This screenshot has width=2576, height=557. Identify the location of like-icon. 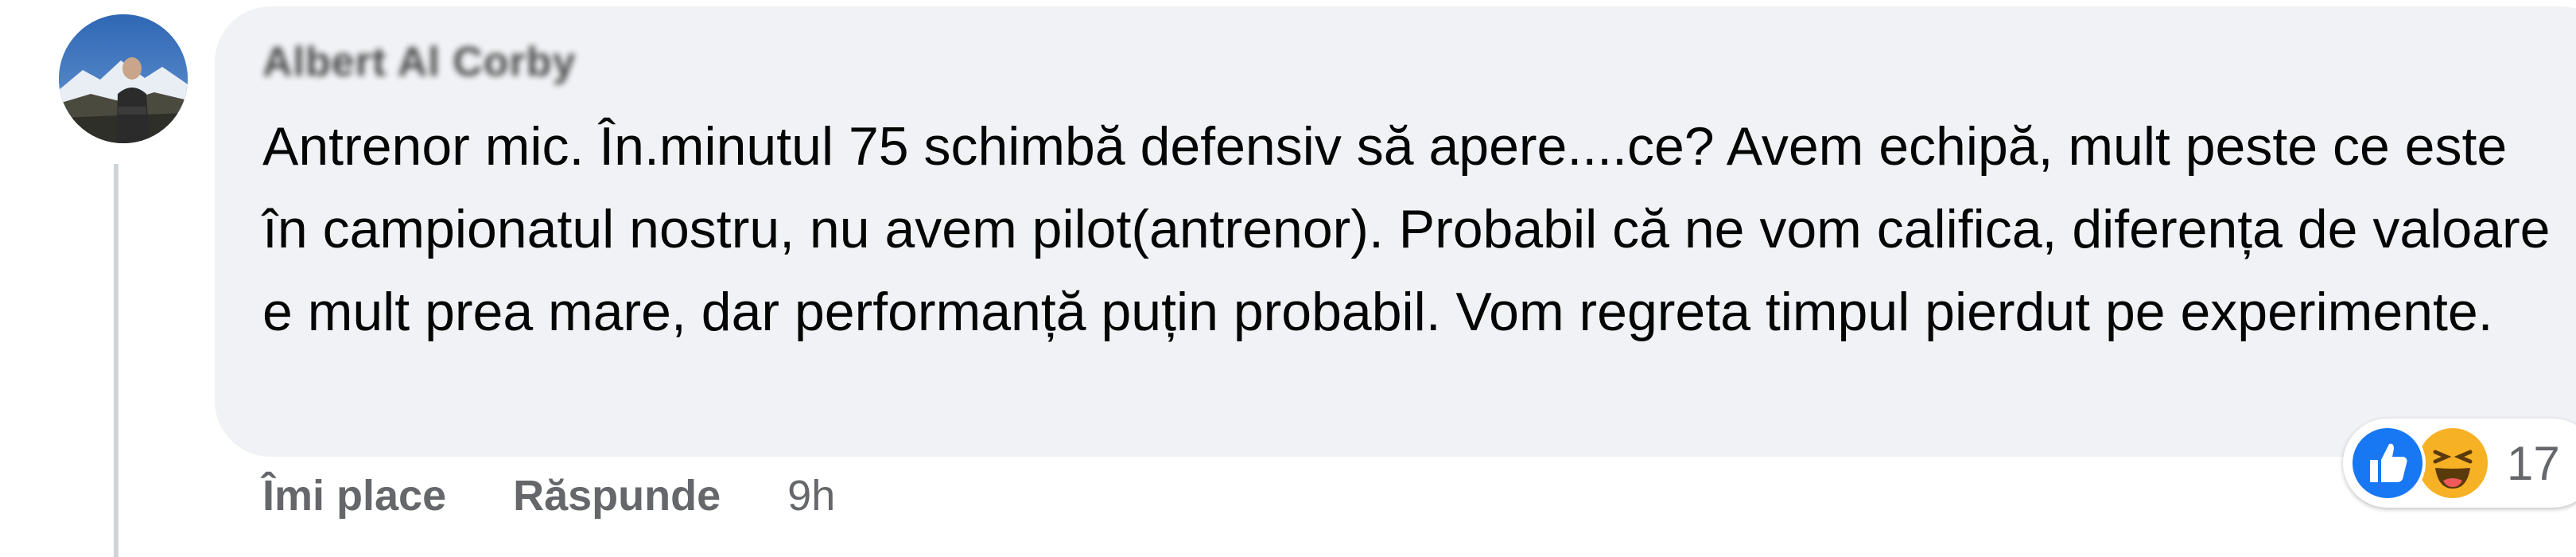
(2387, 463).